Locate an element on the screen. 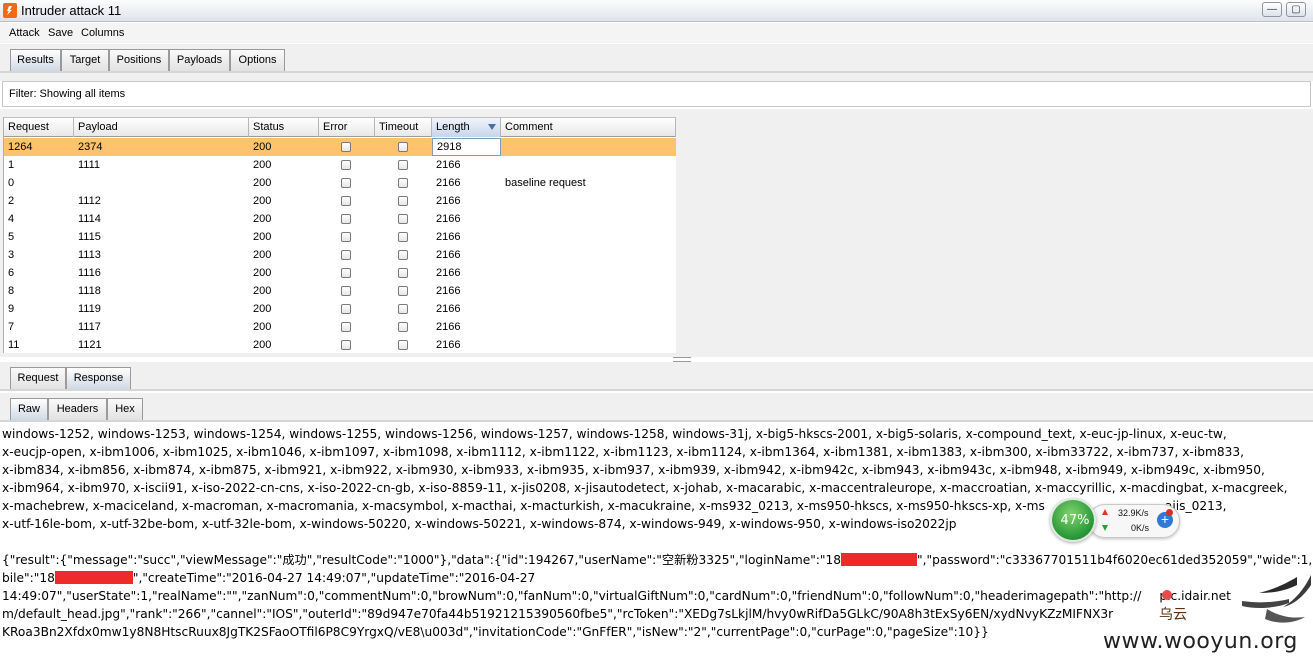 This screenshot has width=1313, height=669. payload-cell is located at coordinates (76, 183).